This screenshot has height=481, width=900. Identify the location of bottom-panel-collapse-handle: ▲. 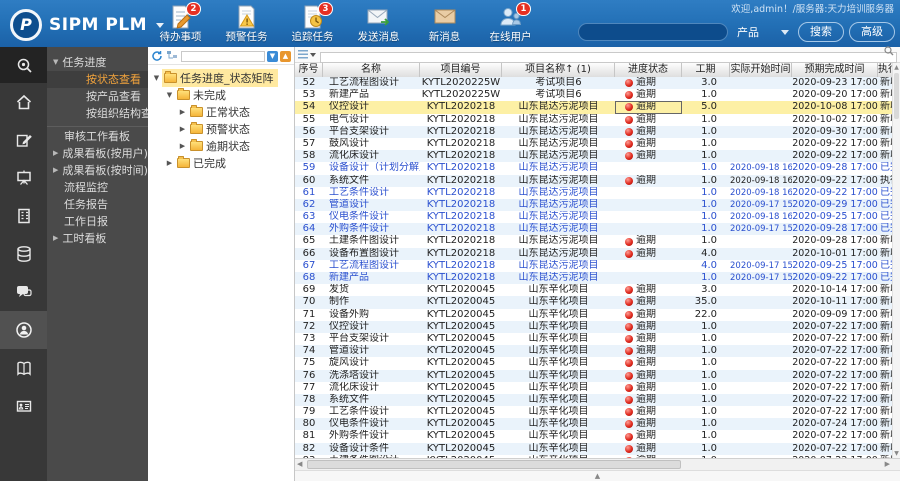
(597, 475).